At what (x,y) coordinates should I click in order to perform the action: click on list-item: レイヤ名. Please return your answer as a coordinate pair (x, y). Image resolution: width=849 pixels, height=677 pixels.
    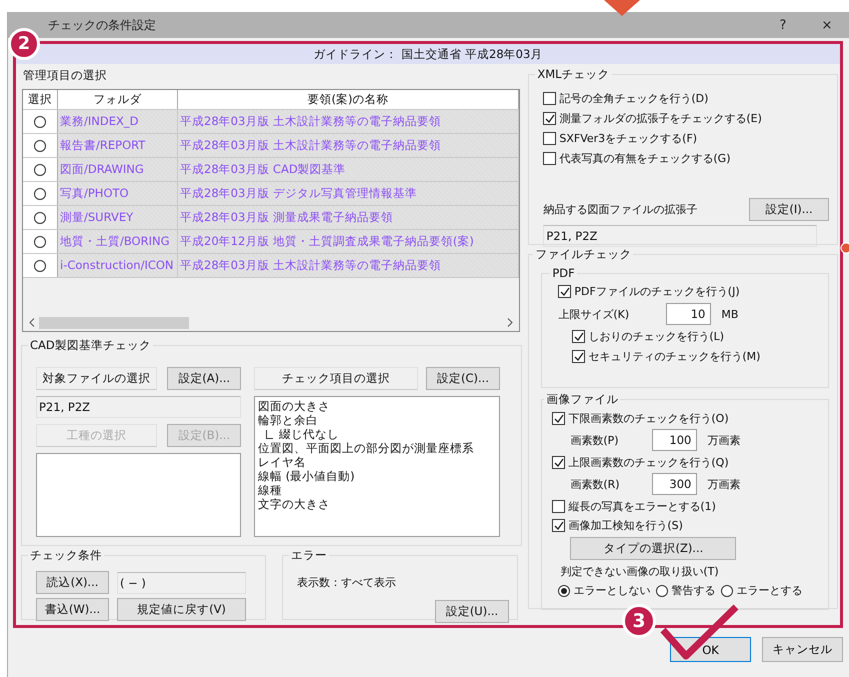
    Looking at the image, I should click on (377, 462).